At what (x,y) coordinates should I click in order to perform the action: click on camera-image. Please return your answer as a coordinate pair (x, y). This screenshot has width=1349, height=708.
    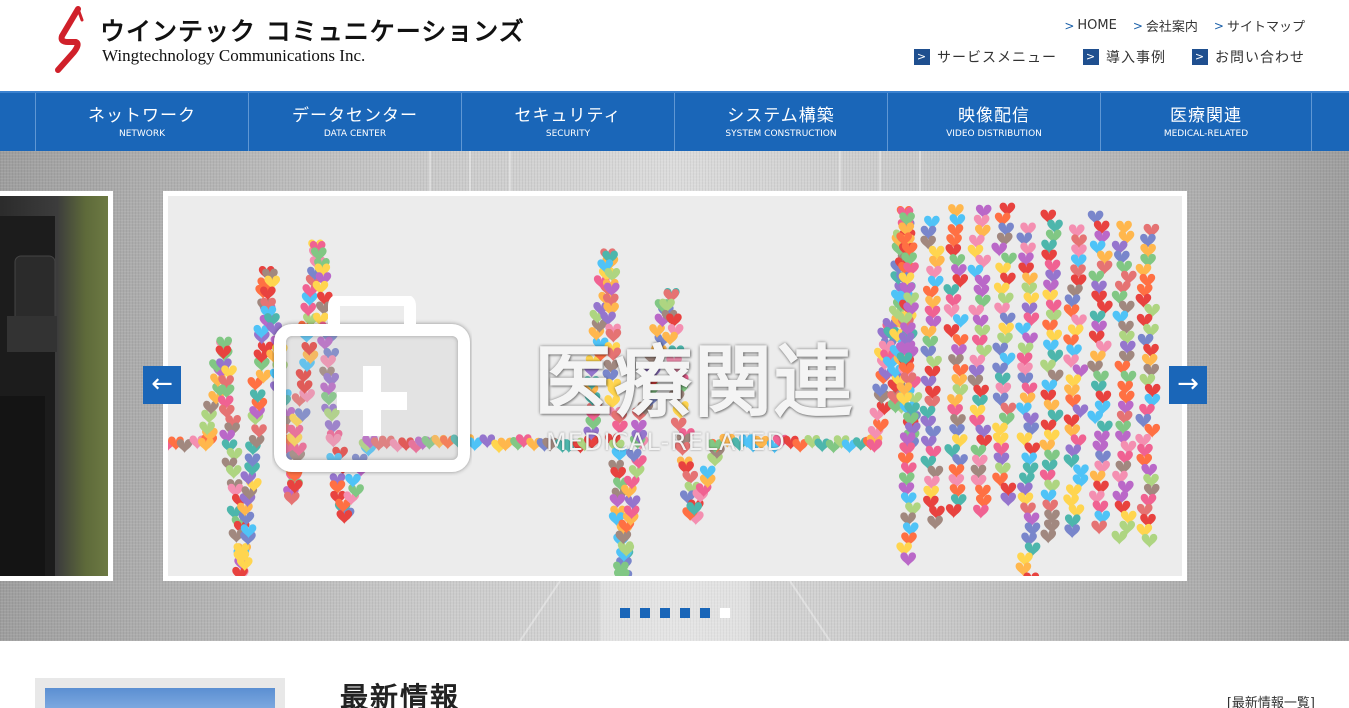
    Looking at the image, I should click on (54, 386).